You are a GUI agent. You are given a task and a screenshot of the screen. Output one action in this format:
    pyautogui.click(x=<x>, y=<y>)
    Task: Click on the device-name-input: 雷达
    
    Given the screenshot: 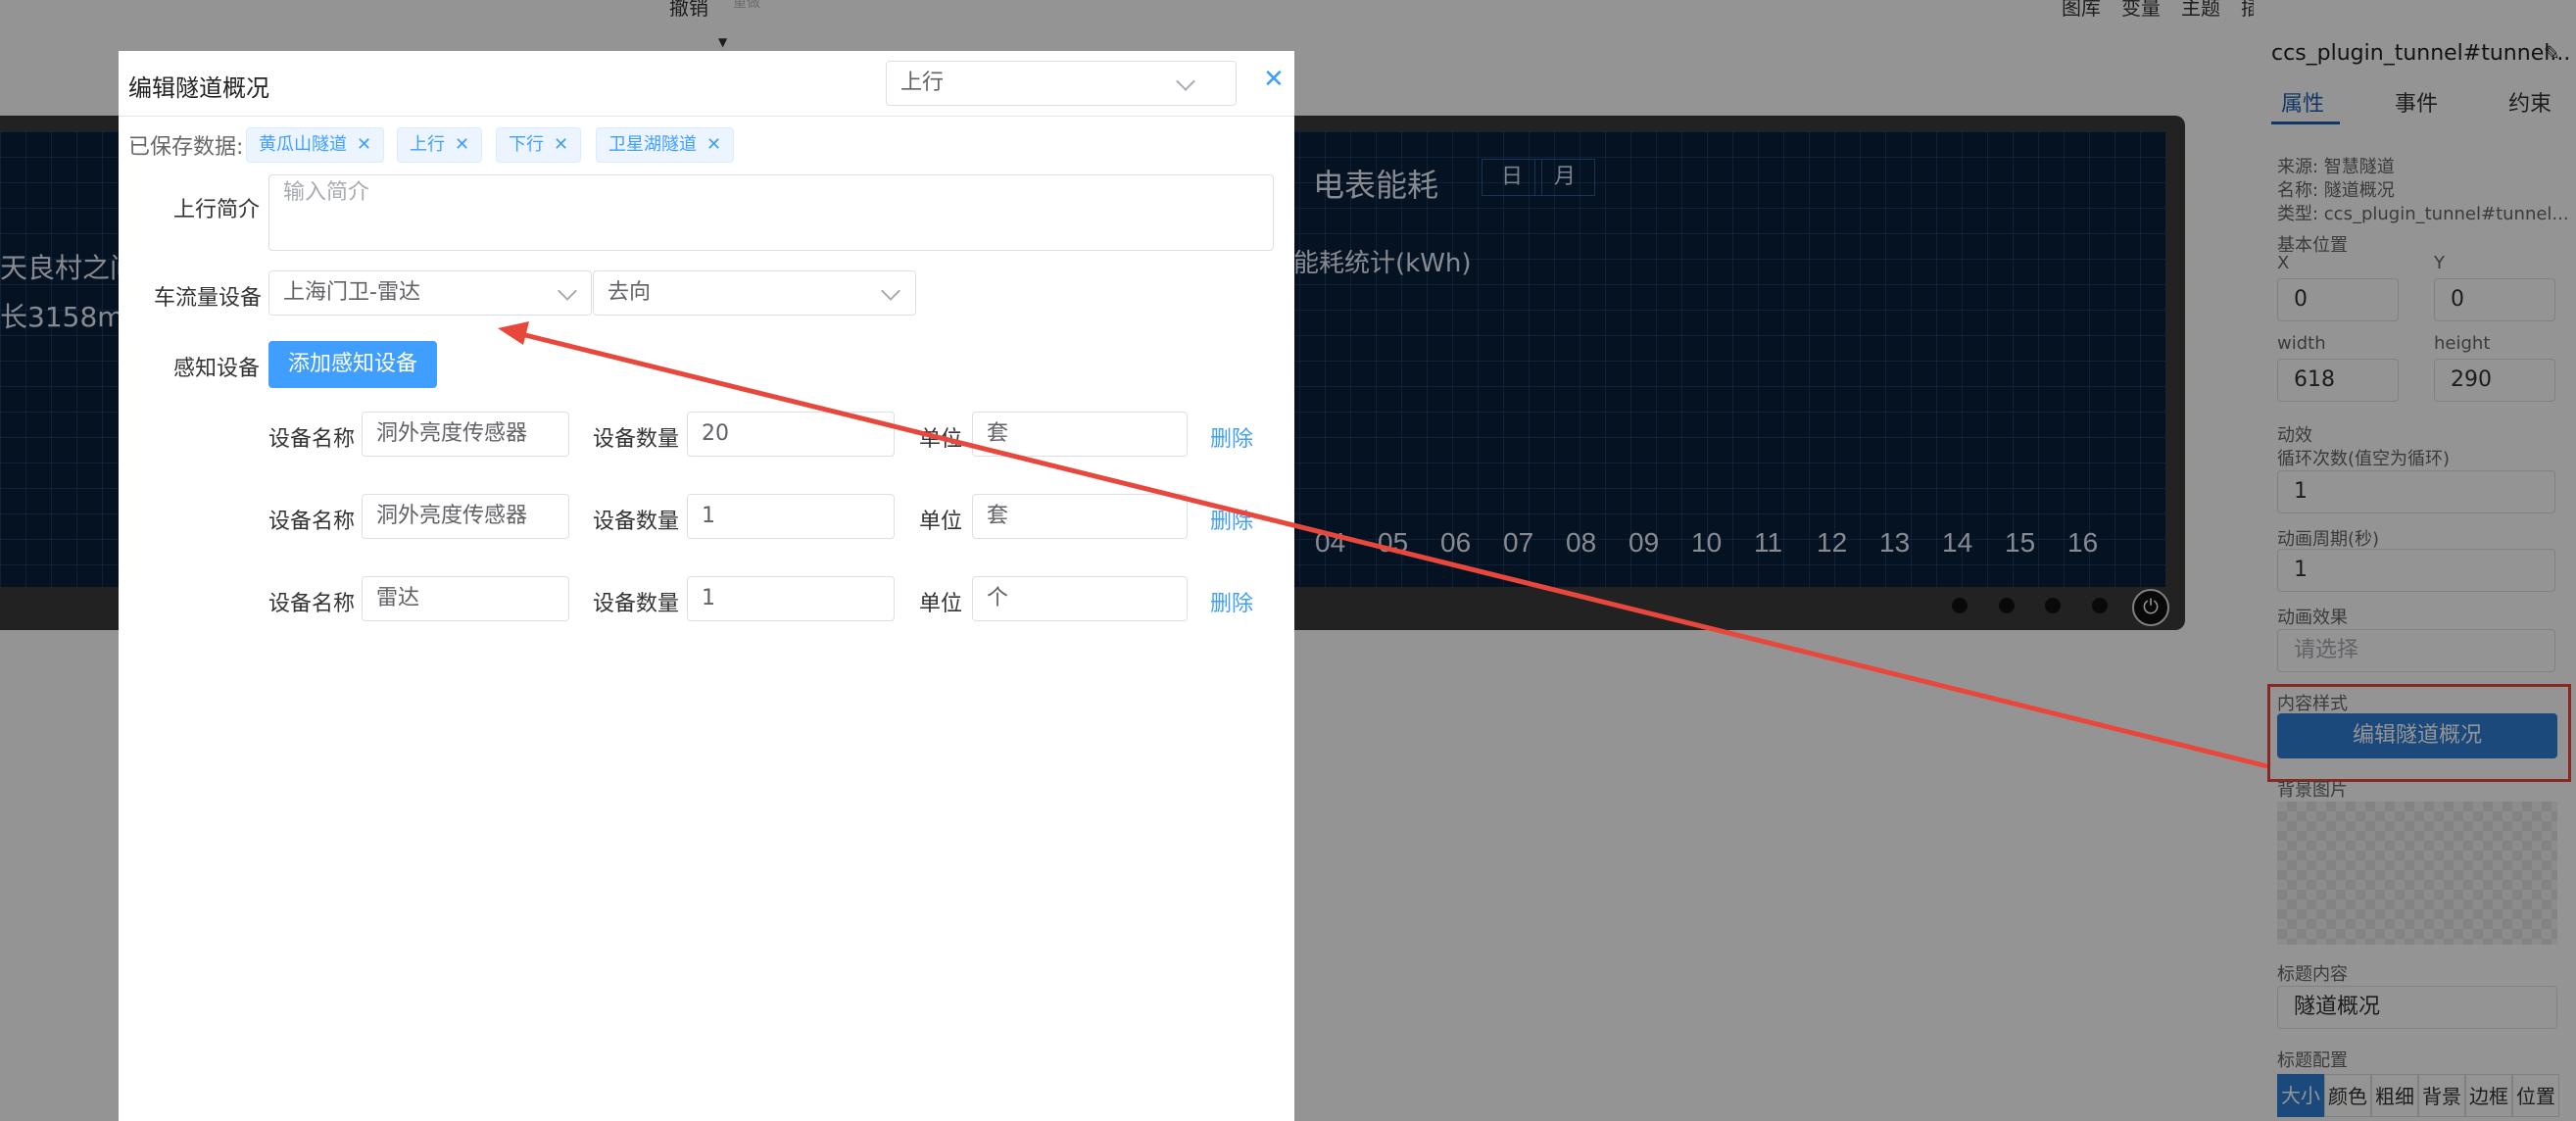 What is the action you would take?
    pyautogui.click(x=465, y=599)
    